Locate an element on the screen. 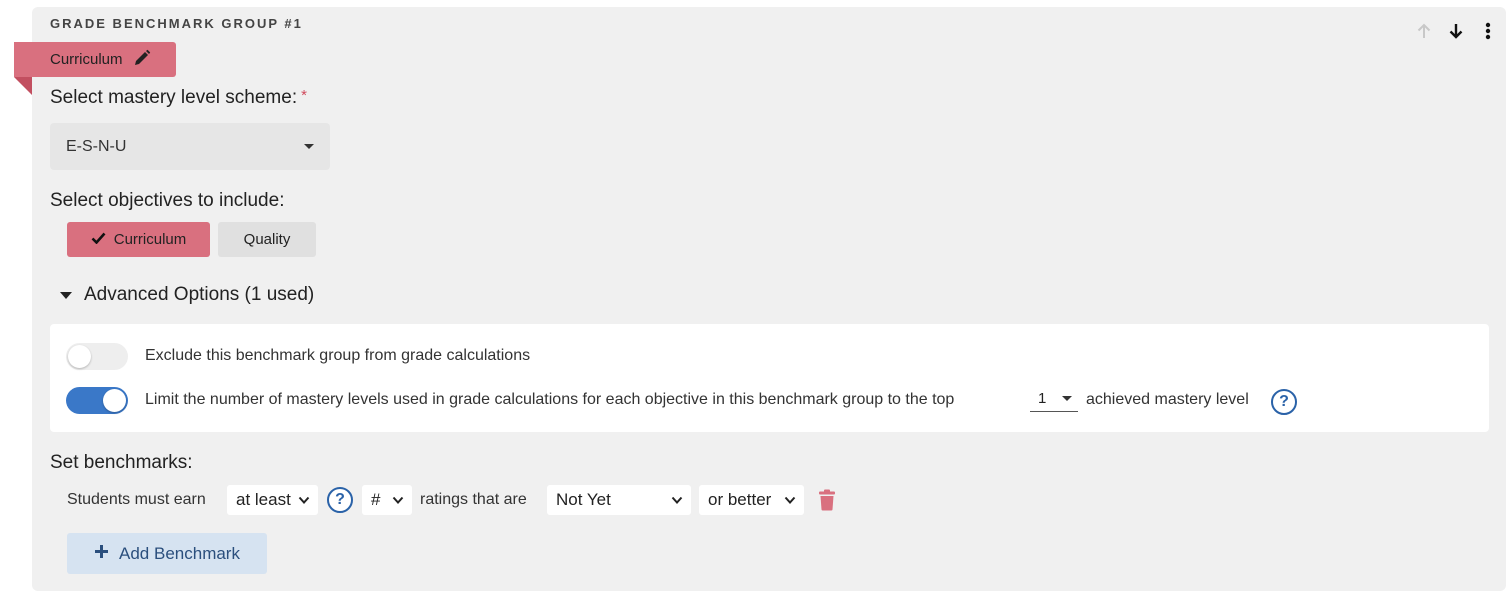 This screenshot has height=612, width=1512. arrow-down-icon is located at coordinates (1456, 31).